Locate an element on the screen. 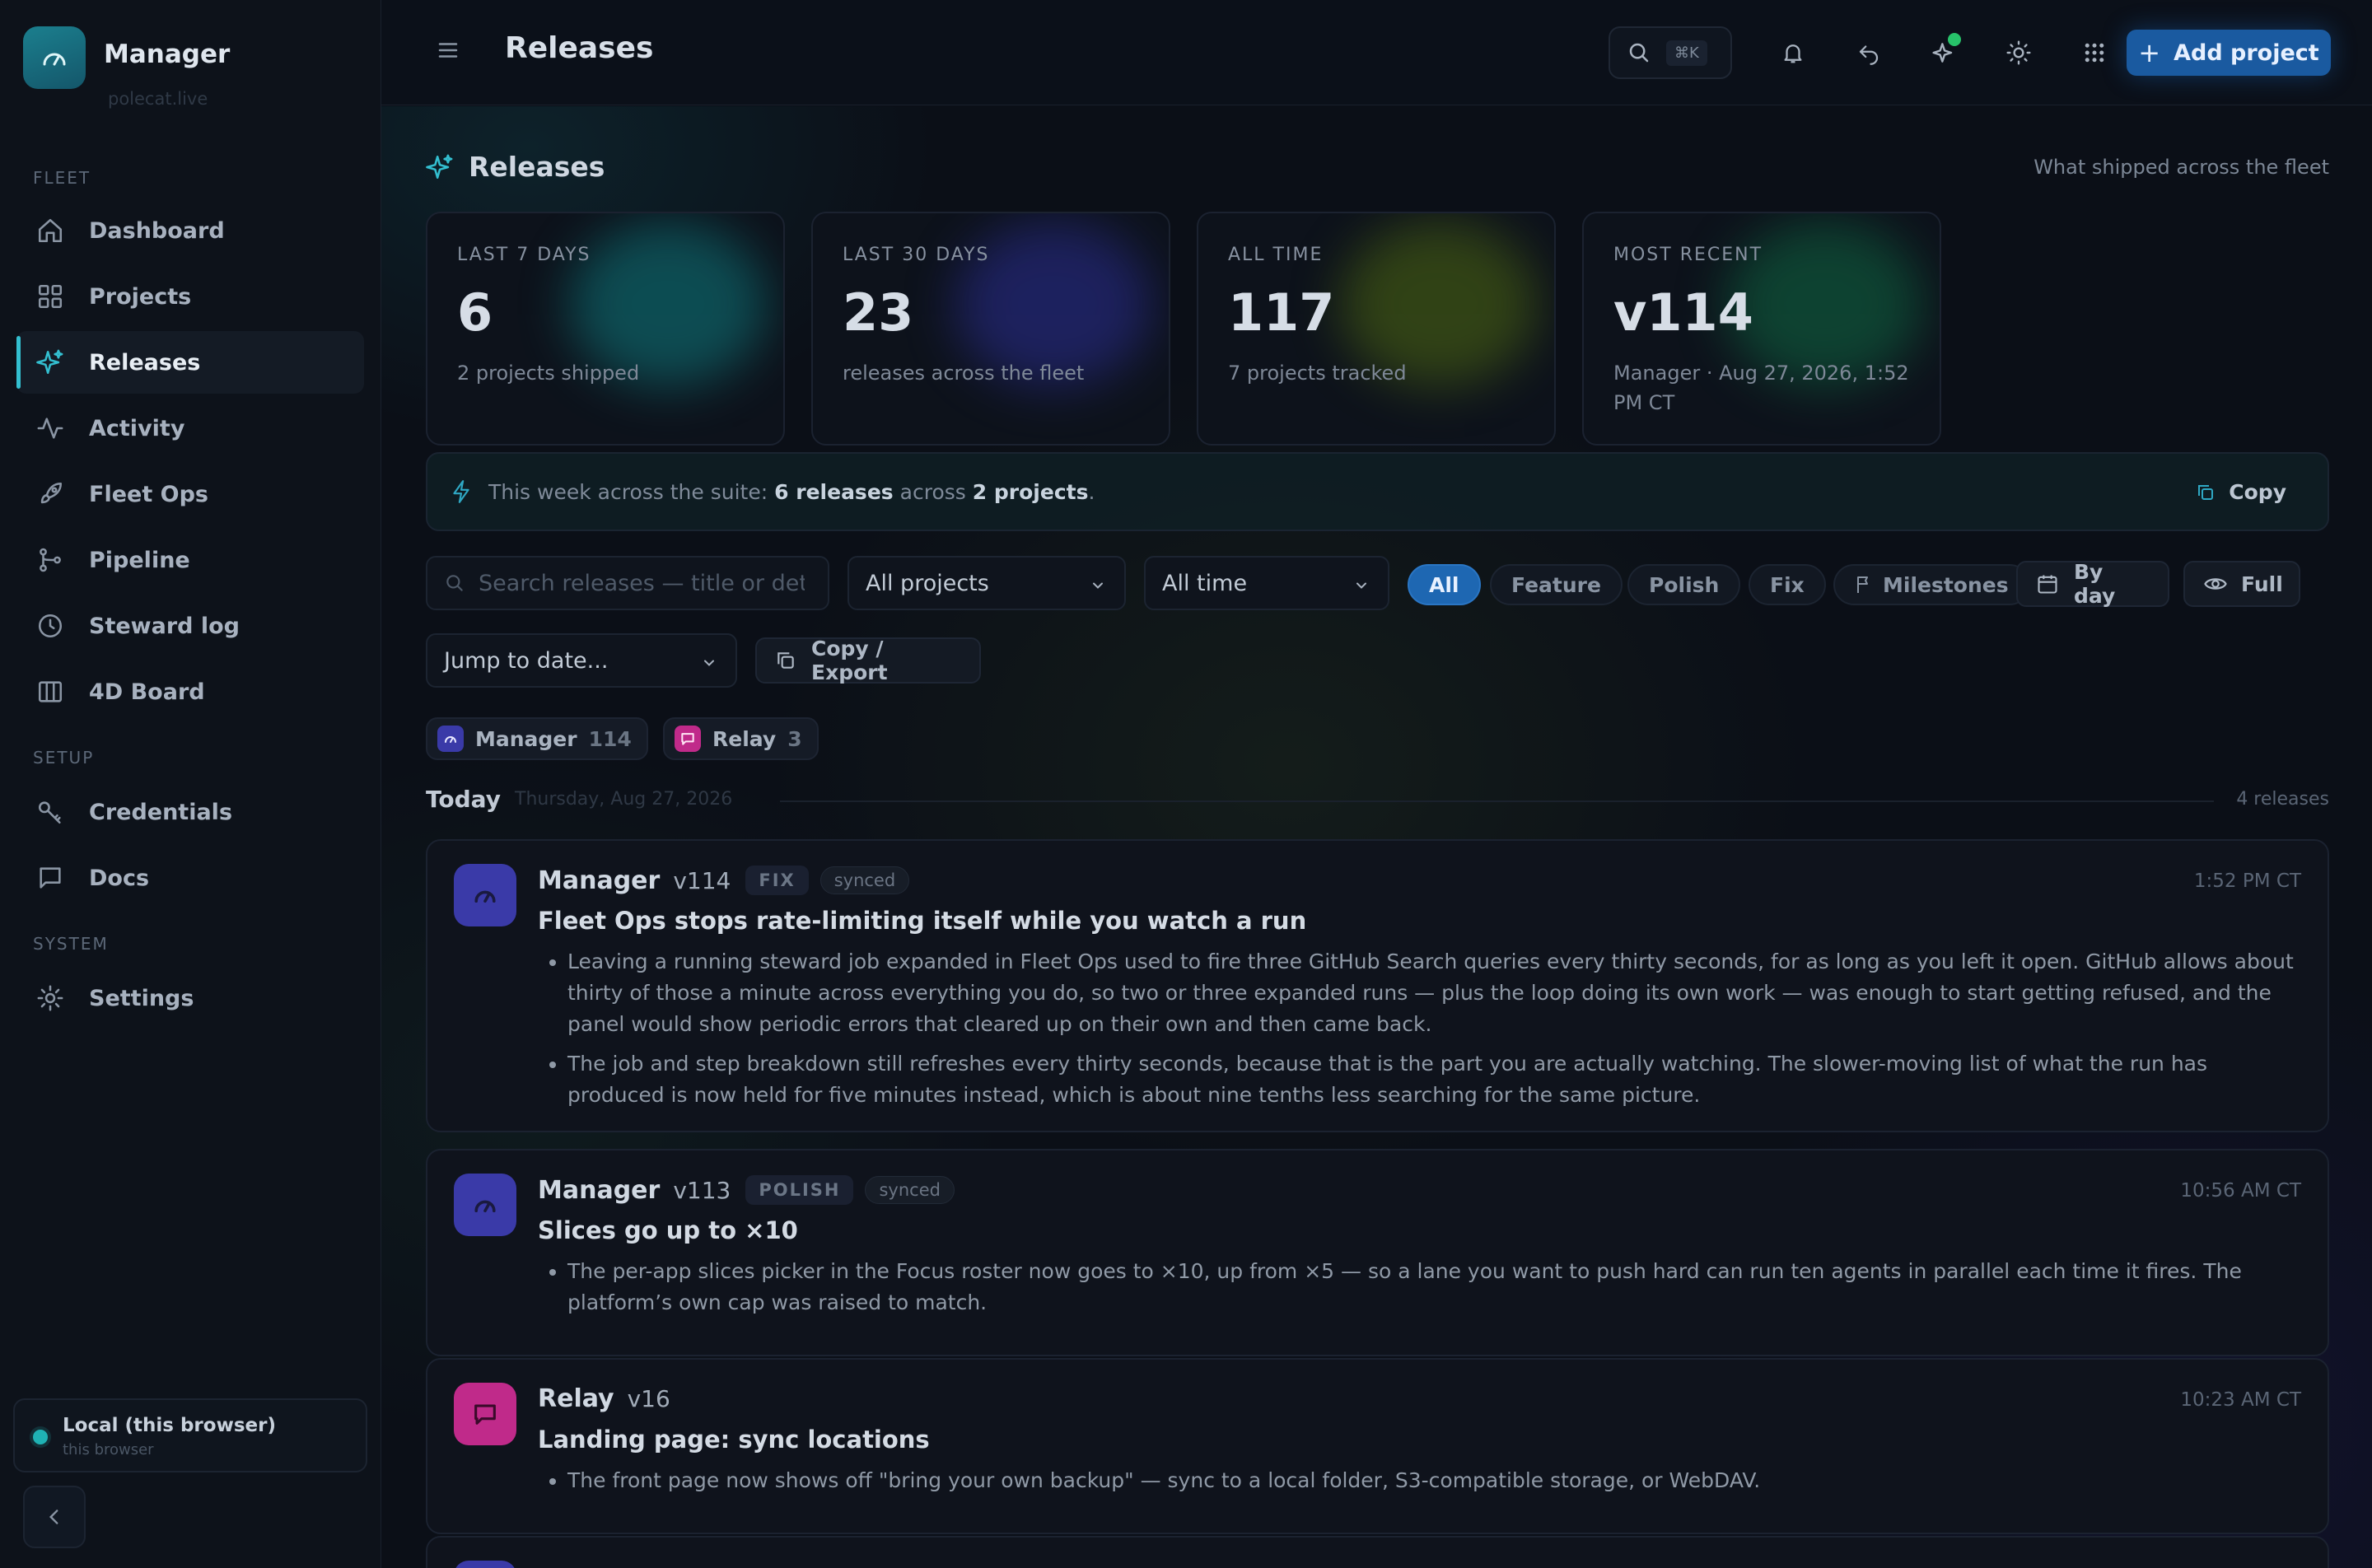 This screenshot has width=2372, height=1568. chip-label: All is located at coordinates (1444, 584).